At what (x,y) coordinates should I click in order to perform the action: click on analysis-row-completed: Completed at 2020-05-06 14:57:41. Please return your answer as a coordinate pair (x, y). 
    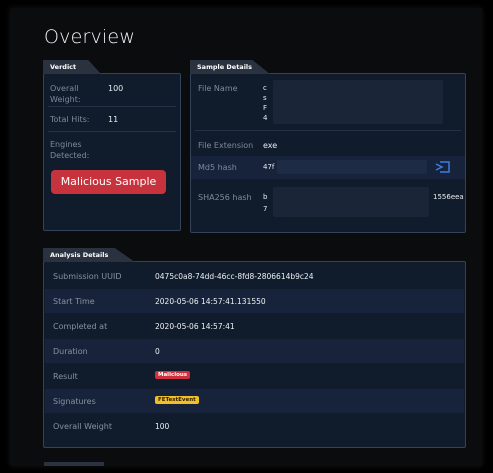
    Looking at the image, I should click on (254, 326).